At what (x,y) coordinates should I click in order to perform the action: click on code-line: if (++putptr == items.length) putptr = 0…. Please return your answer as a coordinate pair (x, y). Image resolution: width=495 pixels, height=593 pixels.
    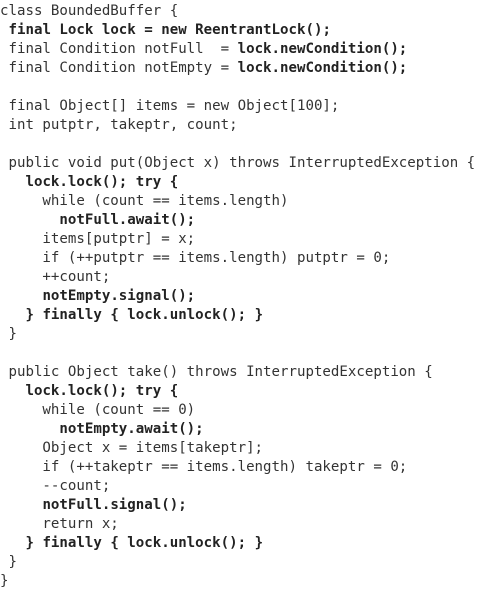
    Looking at the image, I should click on (247, 258).